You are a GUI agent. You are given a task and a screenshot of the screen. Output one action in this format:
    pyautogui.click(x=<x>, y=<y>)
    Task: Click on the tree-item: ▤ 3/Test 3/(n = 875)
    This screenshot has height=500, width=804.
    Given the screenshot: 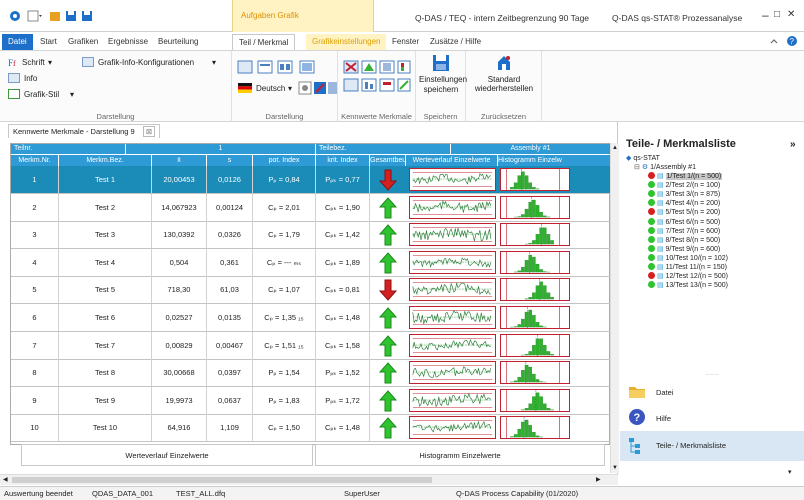 What is the action you would take?
    pyautogui.click(x=684, y=194)
    